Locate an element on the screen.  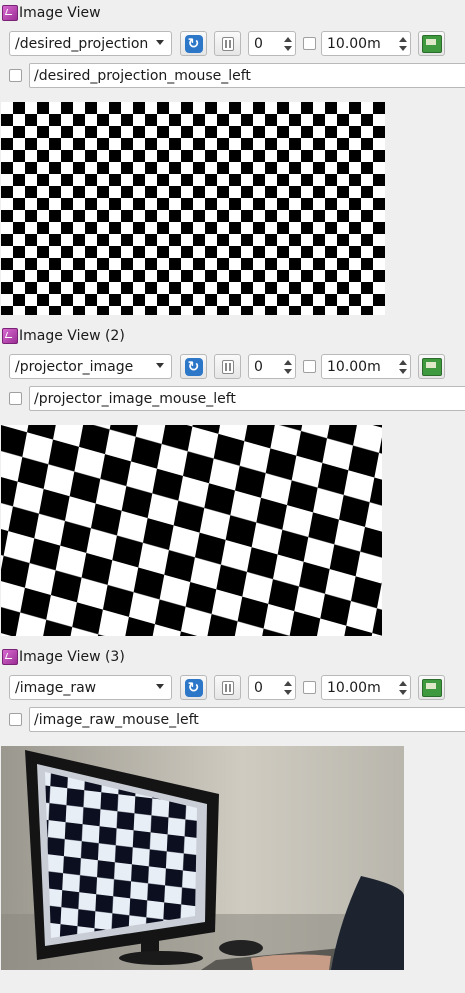
panel-title-bar: Image View (2) is located at coordinates (62, 336).